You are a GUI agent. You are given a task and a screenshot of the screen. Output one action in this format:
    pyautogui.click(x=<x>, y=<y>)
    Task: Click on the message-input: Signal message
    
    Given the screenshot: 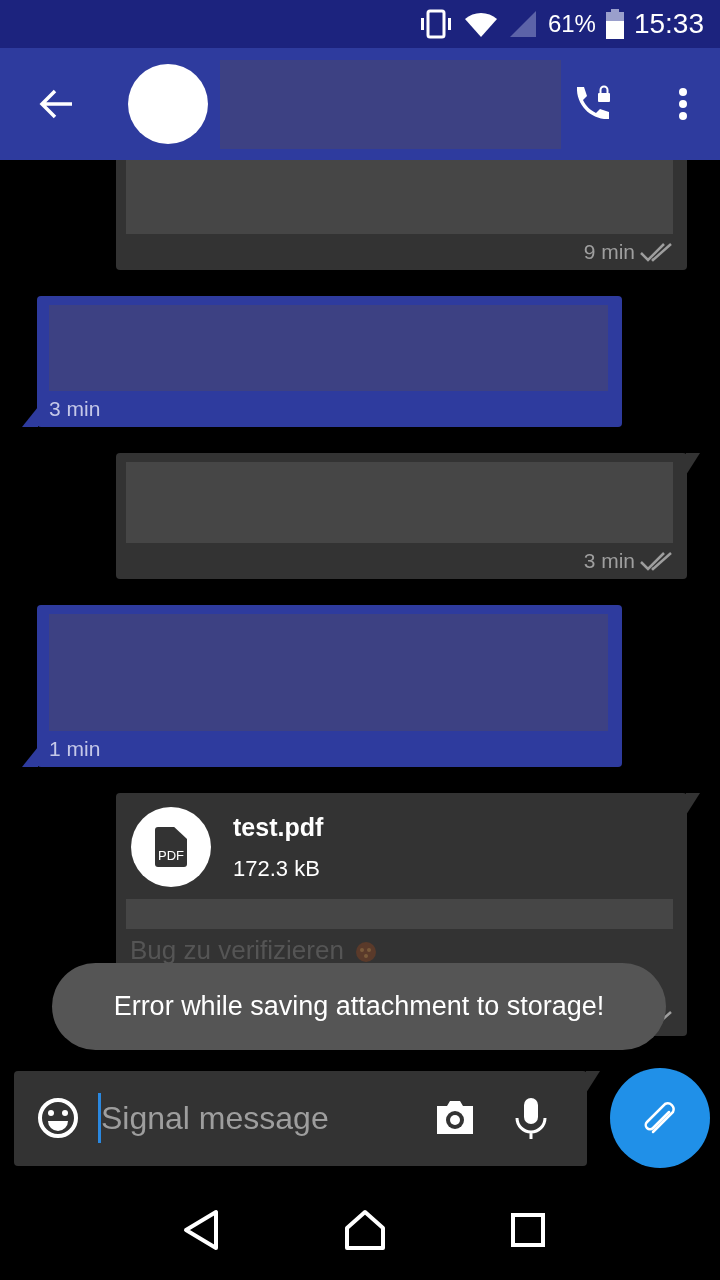 What is the action you would take?
    pyautogui.click(x=259, y=1118)
    